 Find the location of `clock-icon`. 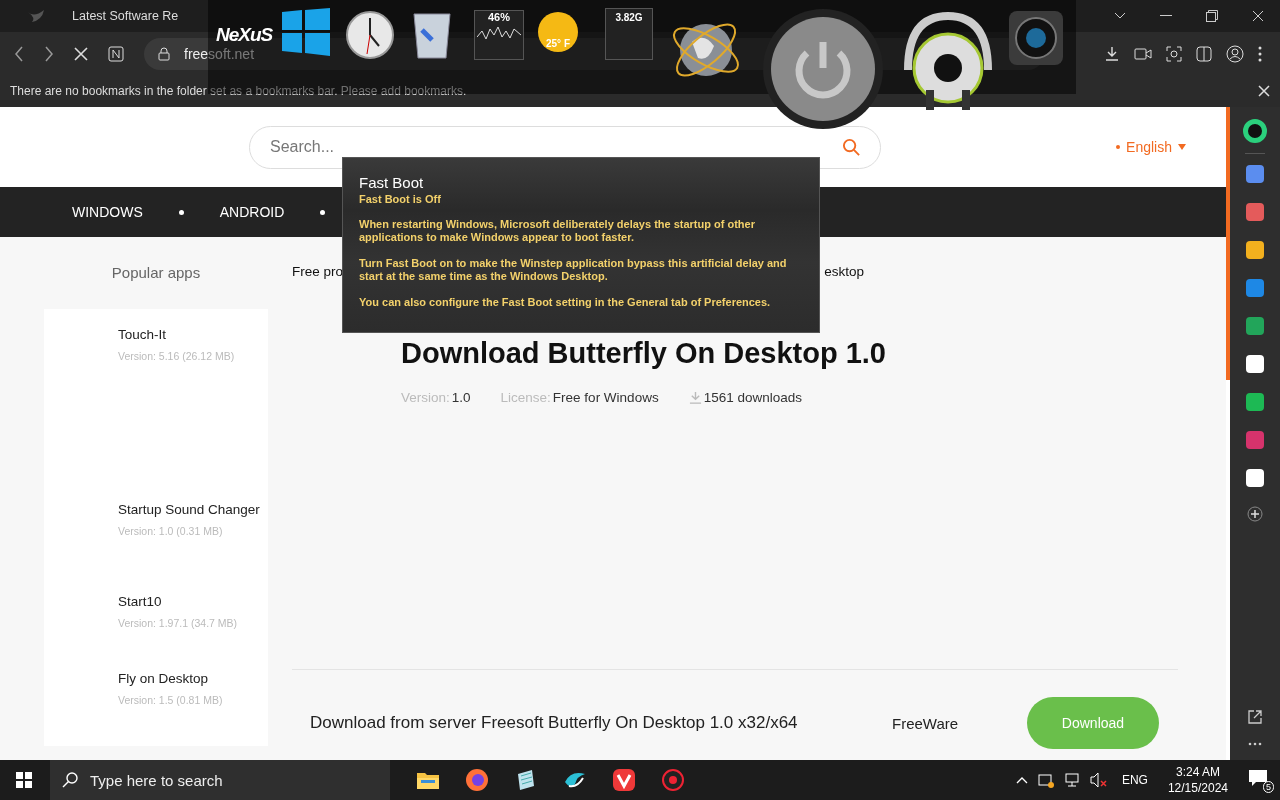

clock-icon is located at coordinates (370, 35).